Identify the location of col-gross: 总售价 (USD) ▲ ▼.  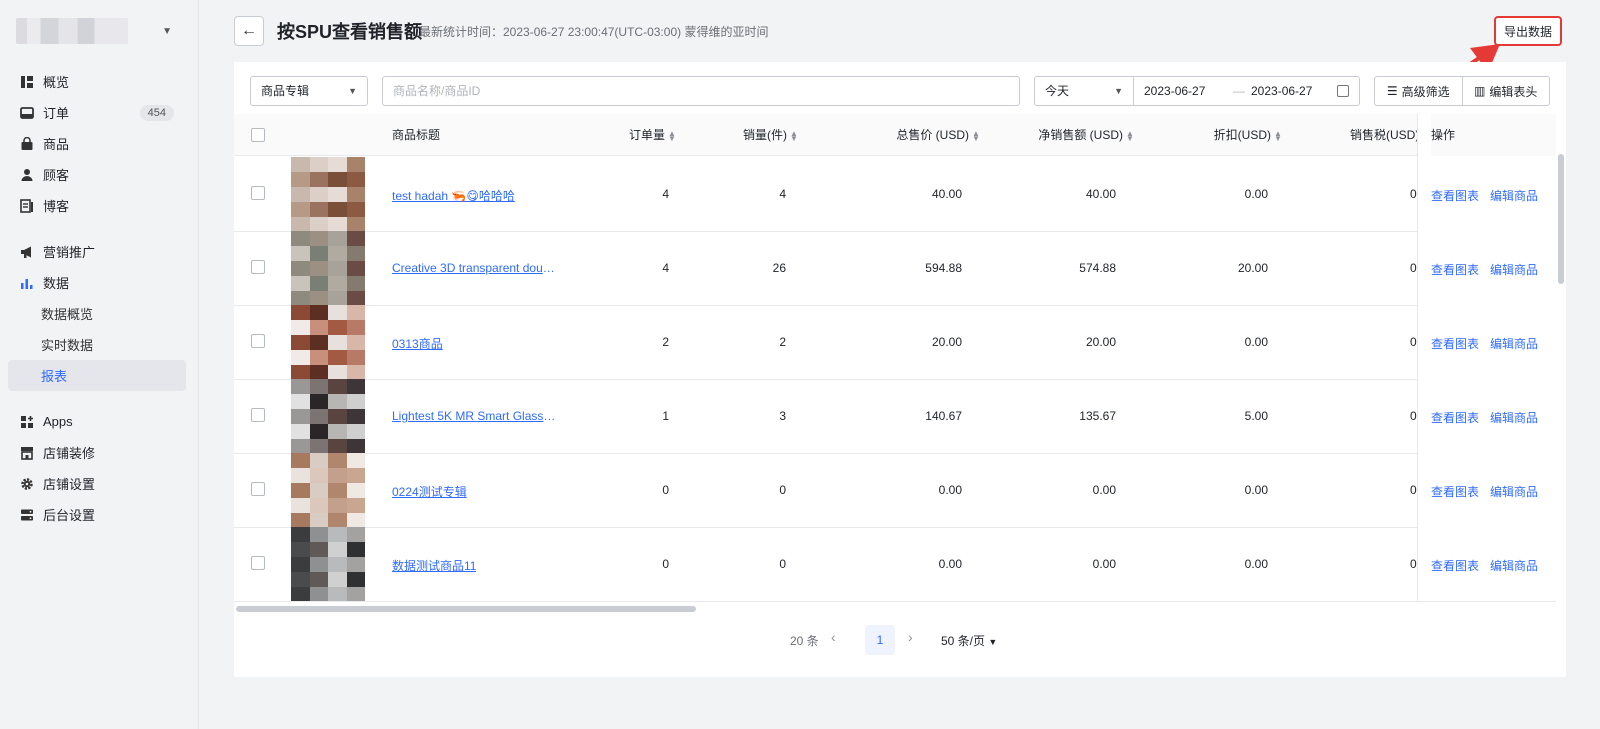
(888, 135).